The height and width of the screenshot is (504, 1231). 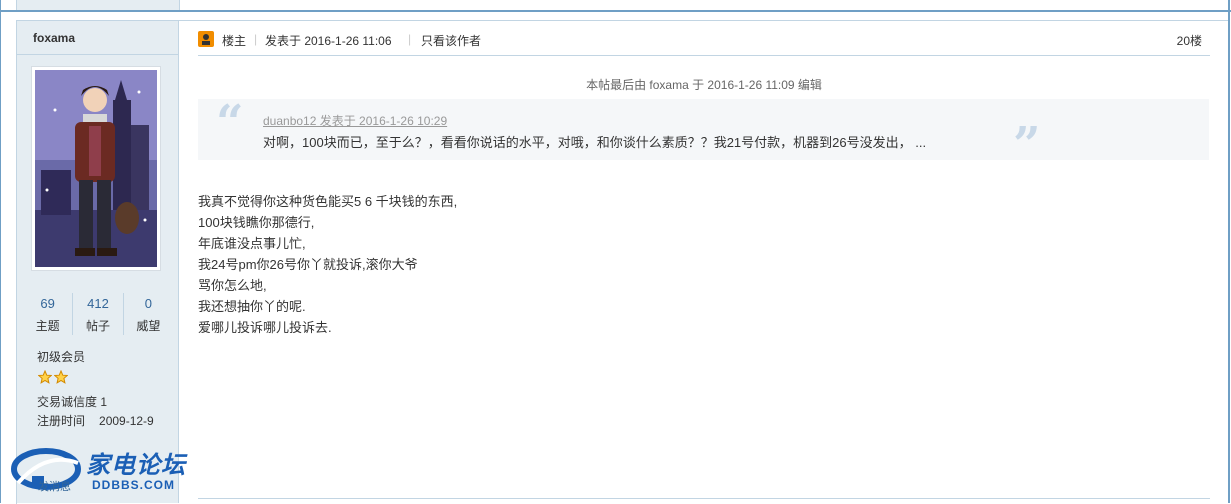 I want to click on logo-domain-text: DDBBS.COM, so click(x=133, y=485).